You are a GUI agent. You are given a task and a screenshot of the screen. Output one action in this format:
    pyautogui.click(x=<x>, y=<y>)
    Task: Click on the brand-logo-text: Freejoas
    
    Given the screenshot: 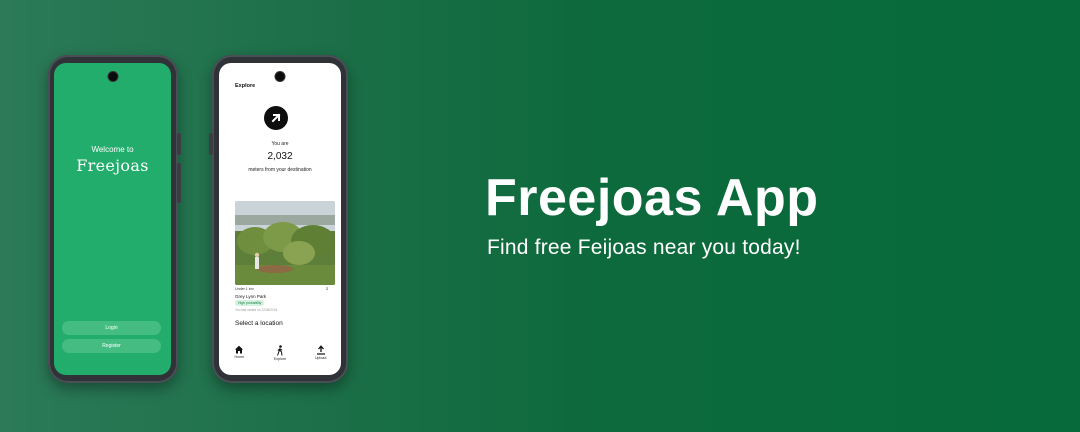 What is the action you would take?
    pyautogui.click(x=112, y=165)
    